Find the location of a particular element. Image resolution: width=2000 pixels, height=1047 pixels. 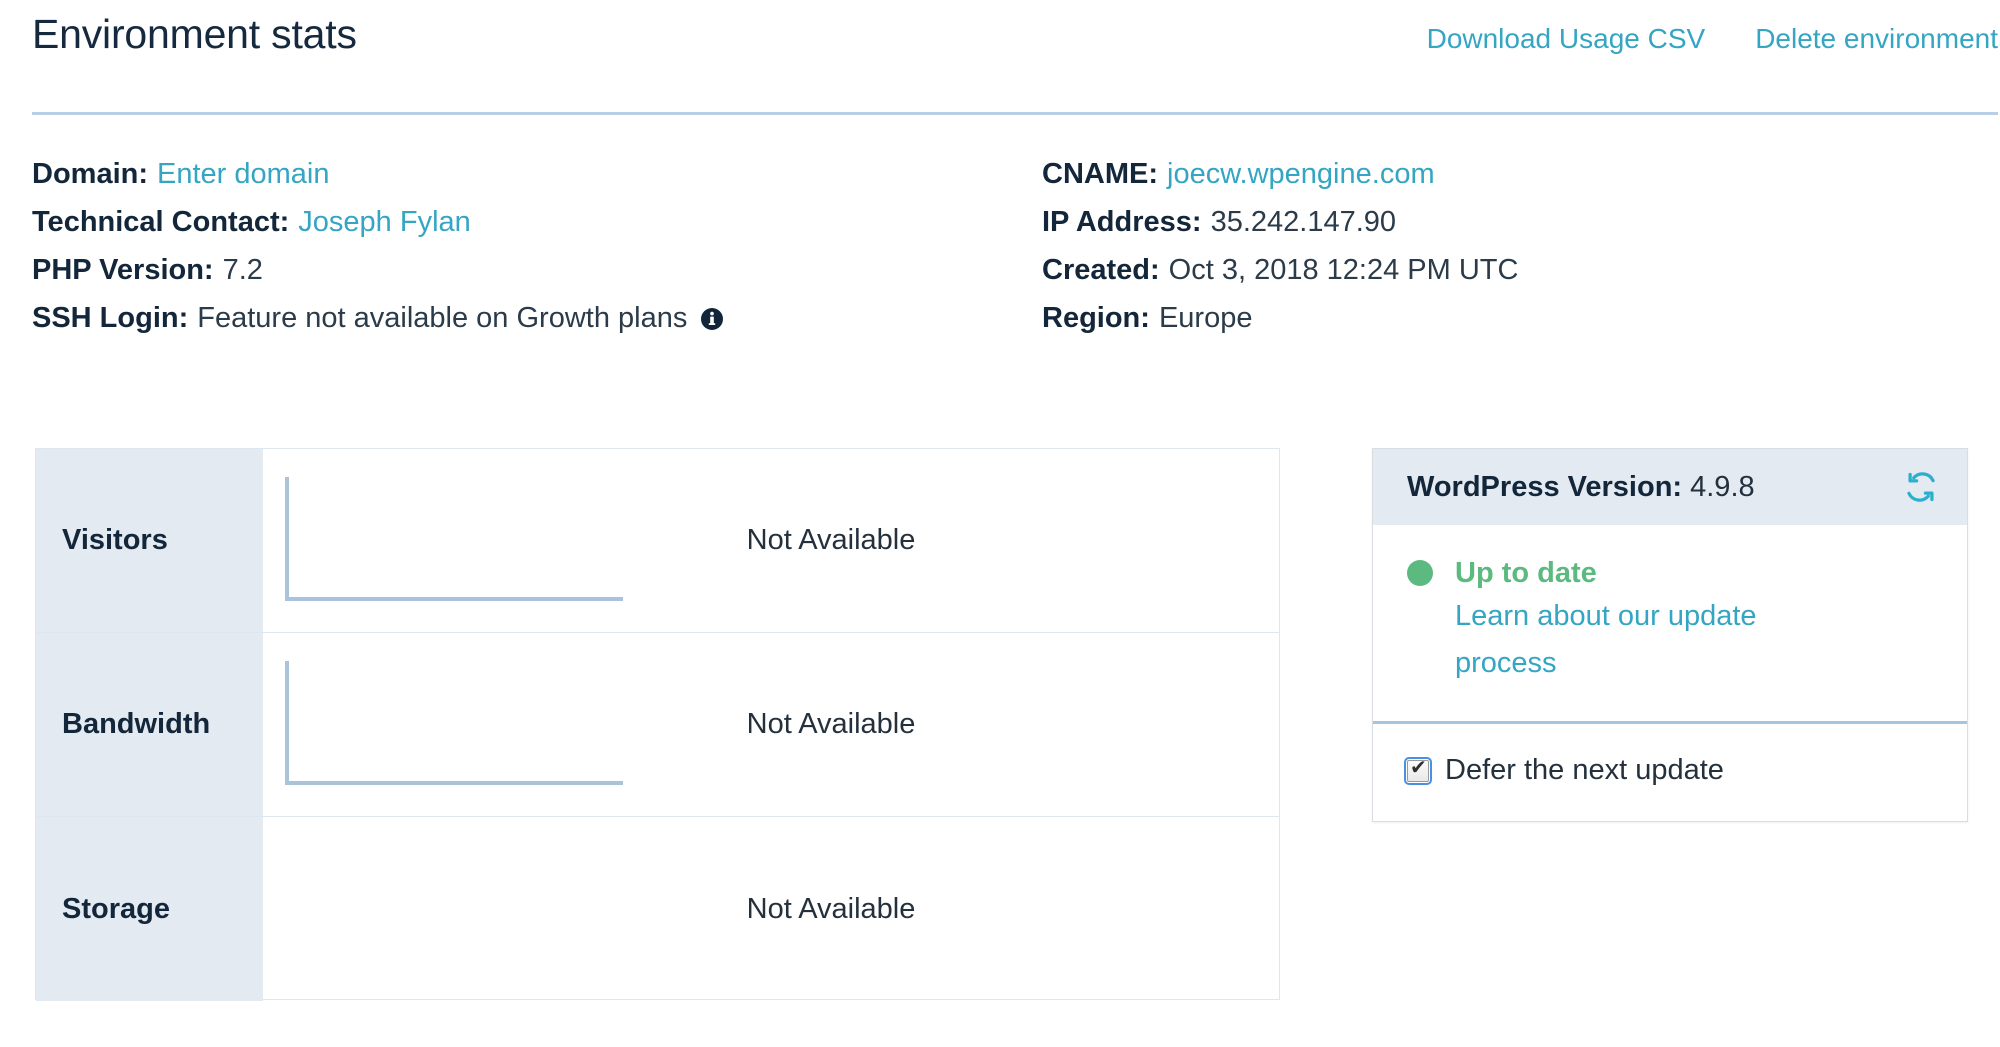

wordpress-version-line: WordPress Version: 4.9.8 is located at coordinates (1581, 487).